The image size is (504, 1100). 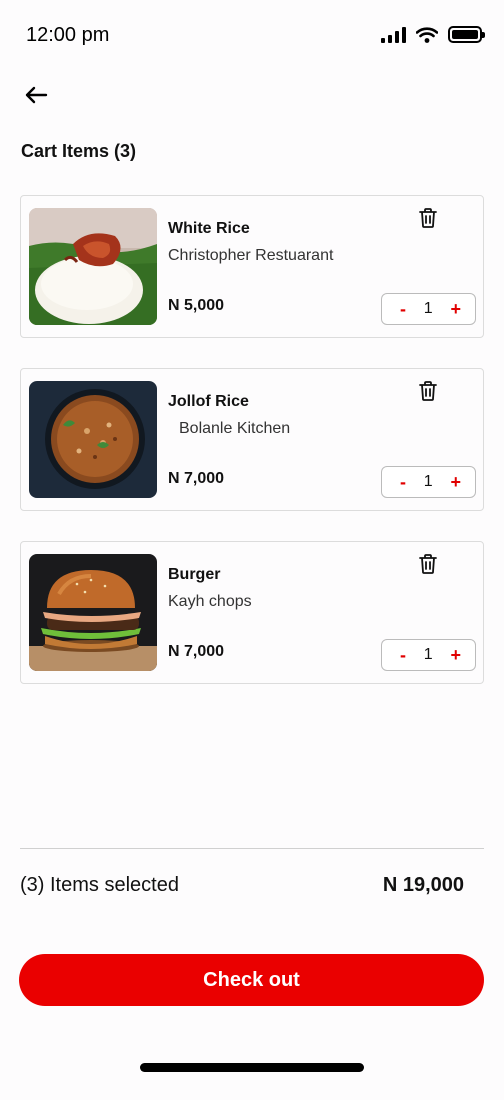 I want to click on item-restaurant: Christopher Restuarant, so click(x=251, y=255).